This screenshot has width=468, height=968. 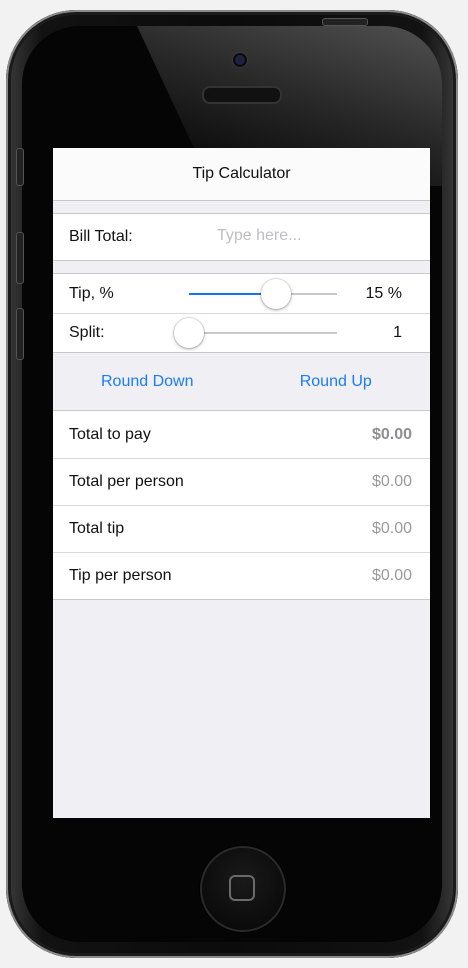 I want to click on split-slider-thumb, so click(x=189, y=333).